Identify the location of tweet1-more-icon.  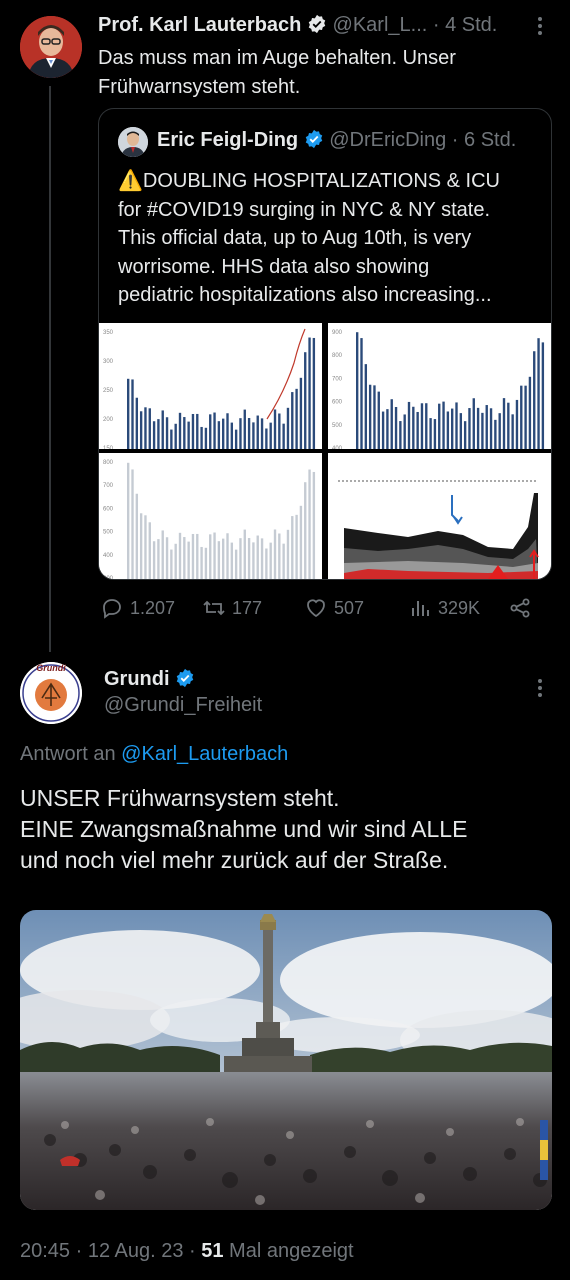
(540, 26).